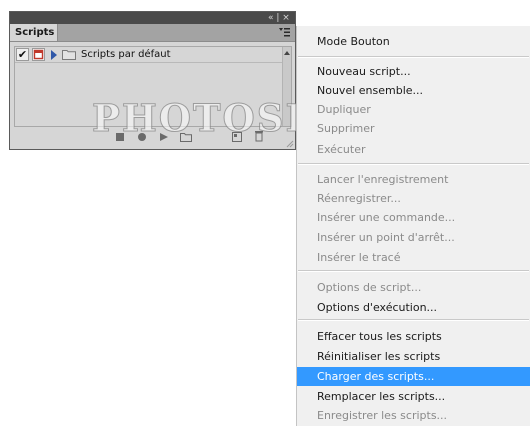 This screenshot has width=530, height=426. I want to click on menu-item-lancer-enregistrement: Lancer l'enregistrement, so click(413, 179).